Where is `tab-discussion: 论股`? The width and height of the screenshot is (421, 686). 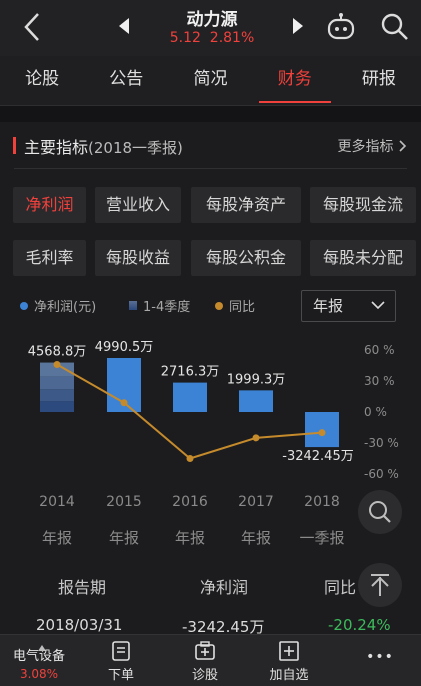
tab-discussion: 论股 is located at coordinates (42, 80).